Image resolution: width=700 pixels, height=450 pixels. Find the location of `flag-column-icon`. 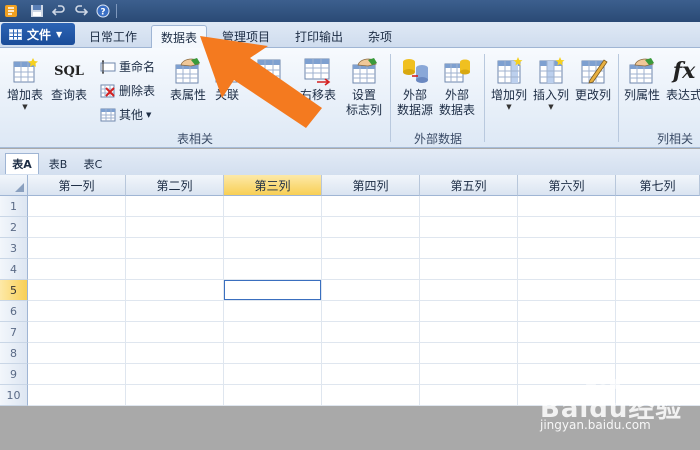

flag-column-icon is located at coordinates (364, 71).